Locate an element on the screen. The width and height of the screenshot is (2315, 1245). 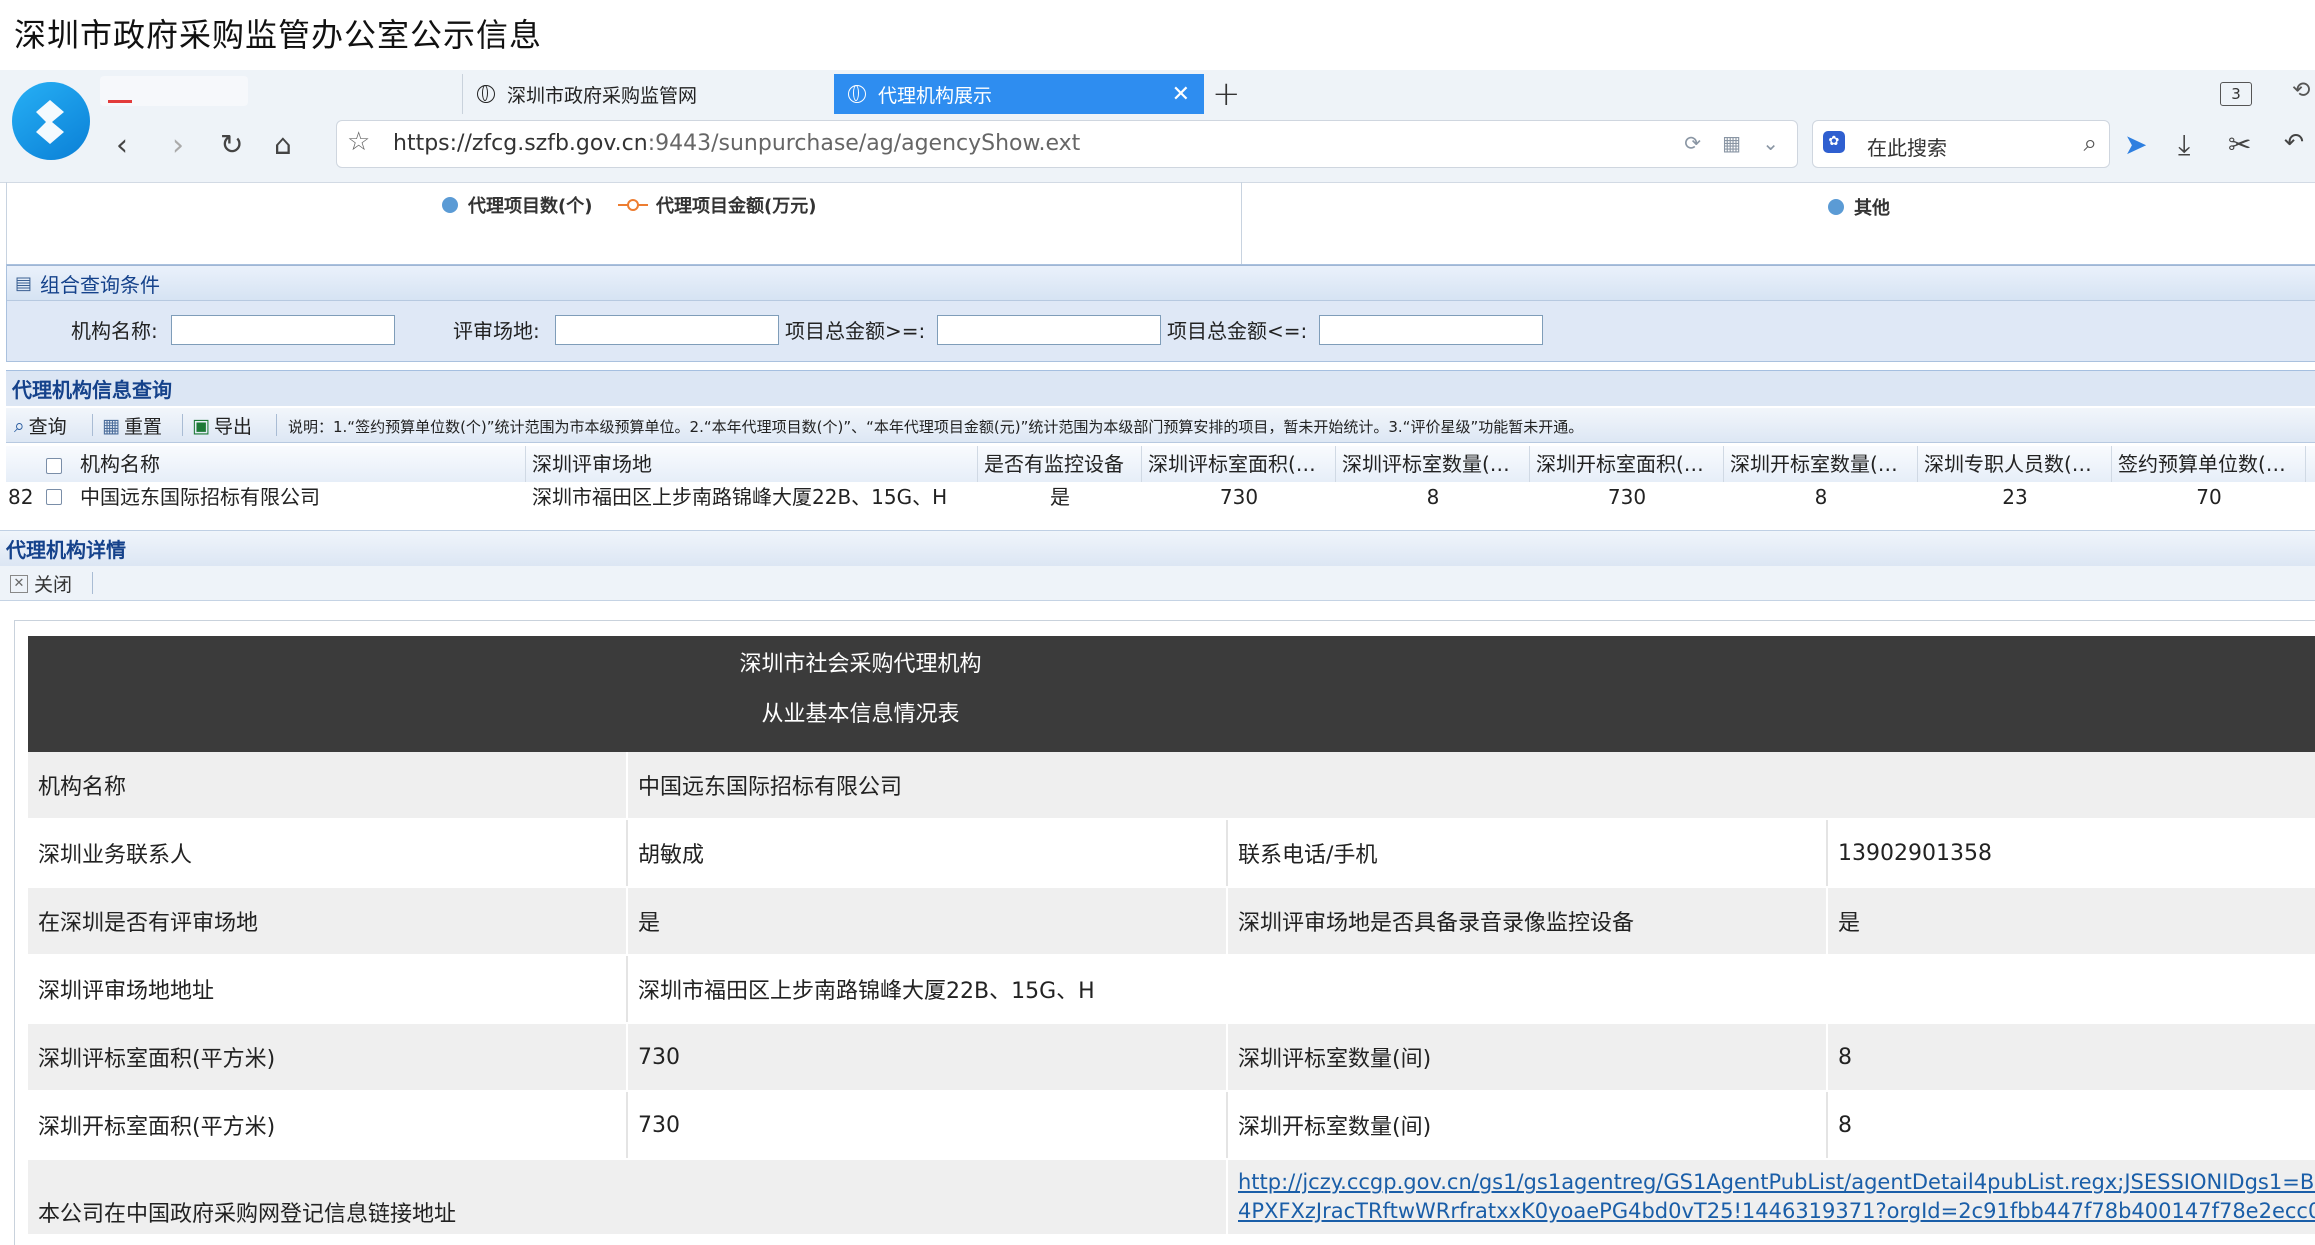
translate-icon: ⟳ is located at coordinates (1692, 143).